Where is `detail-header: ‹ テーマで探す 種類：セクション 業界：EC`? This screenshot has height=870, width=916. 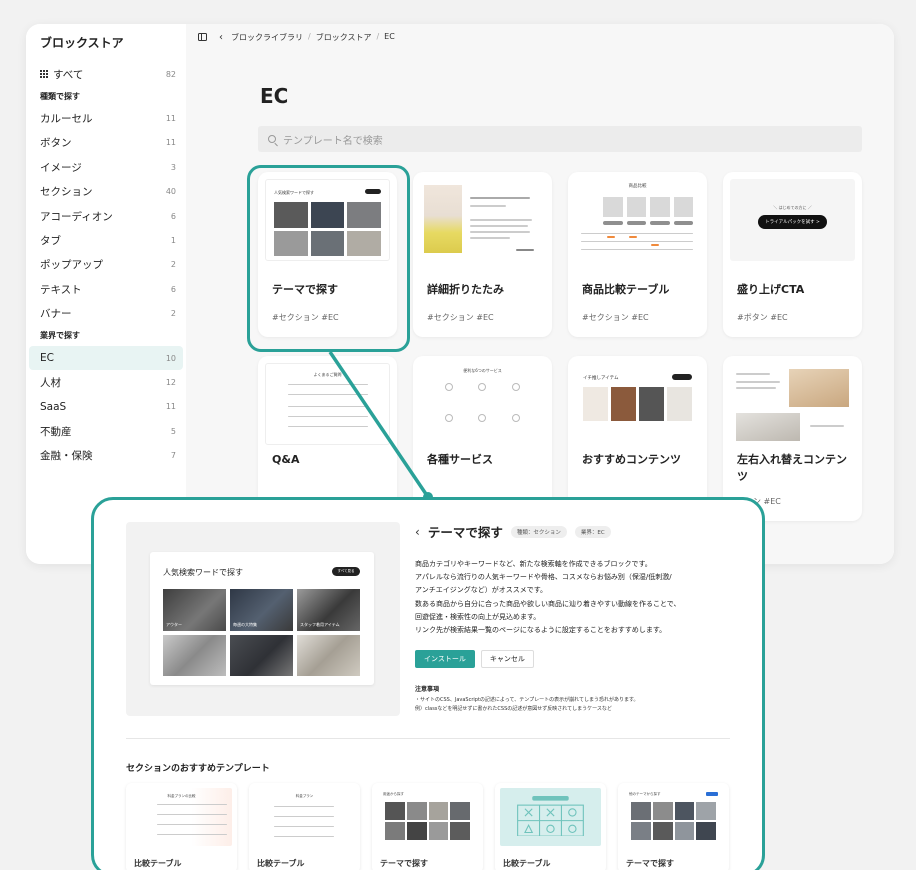 detail-header: ‹ テーマで探す 種類：セクション 業界：EC is located at coordinates (580, 531).